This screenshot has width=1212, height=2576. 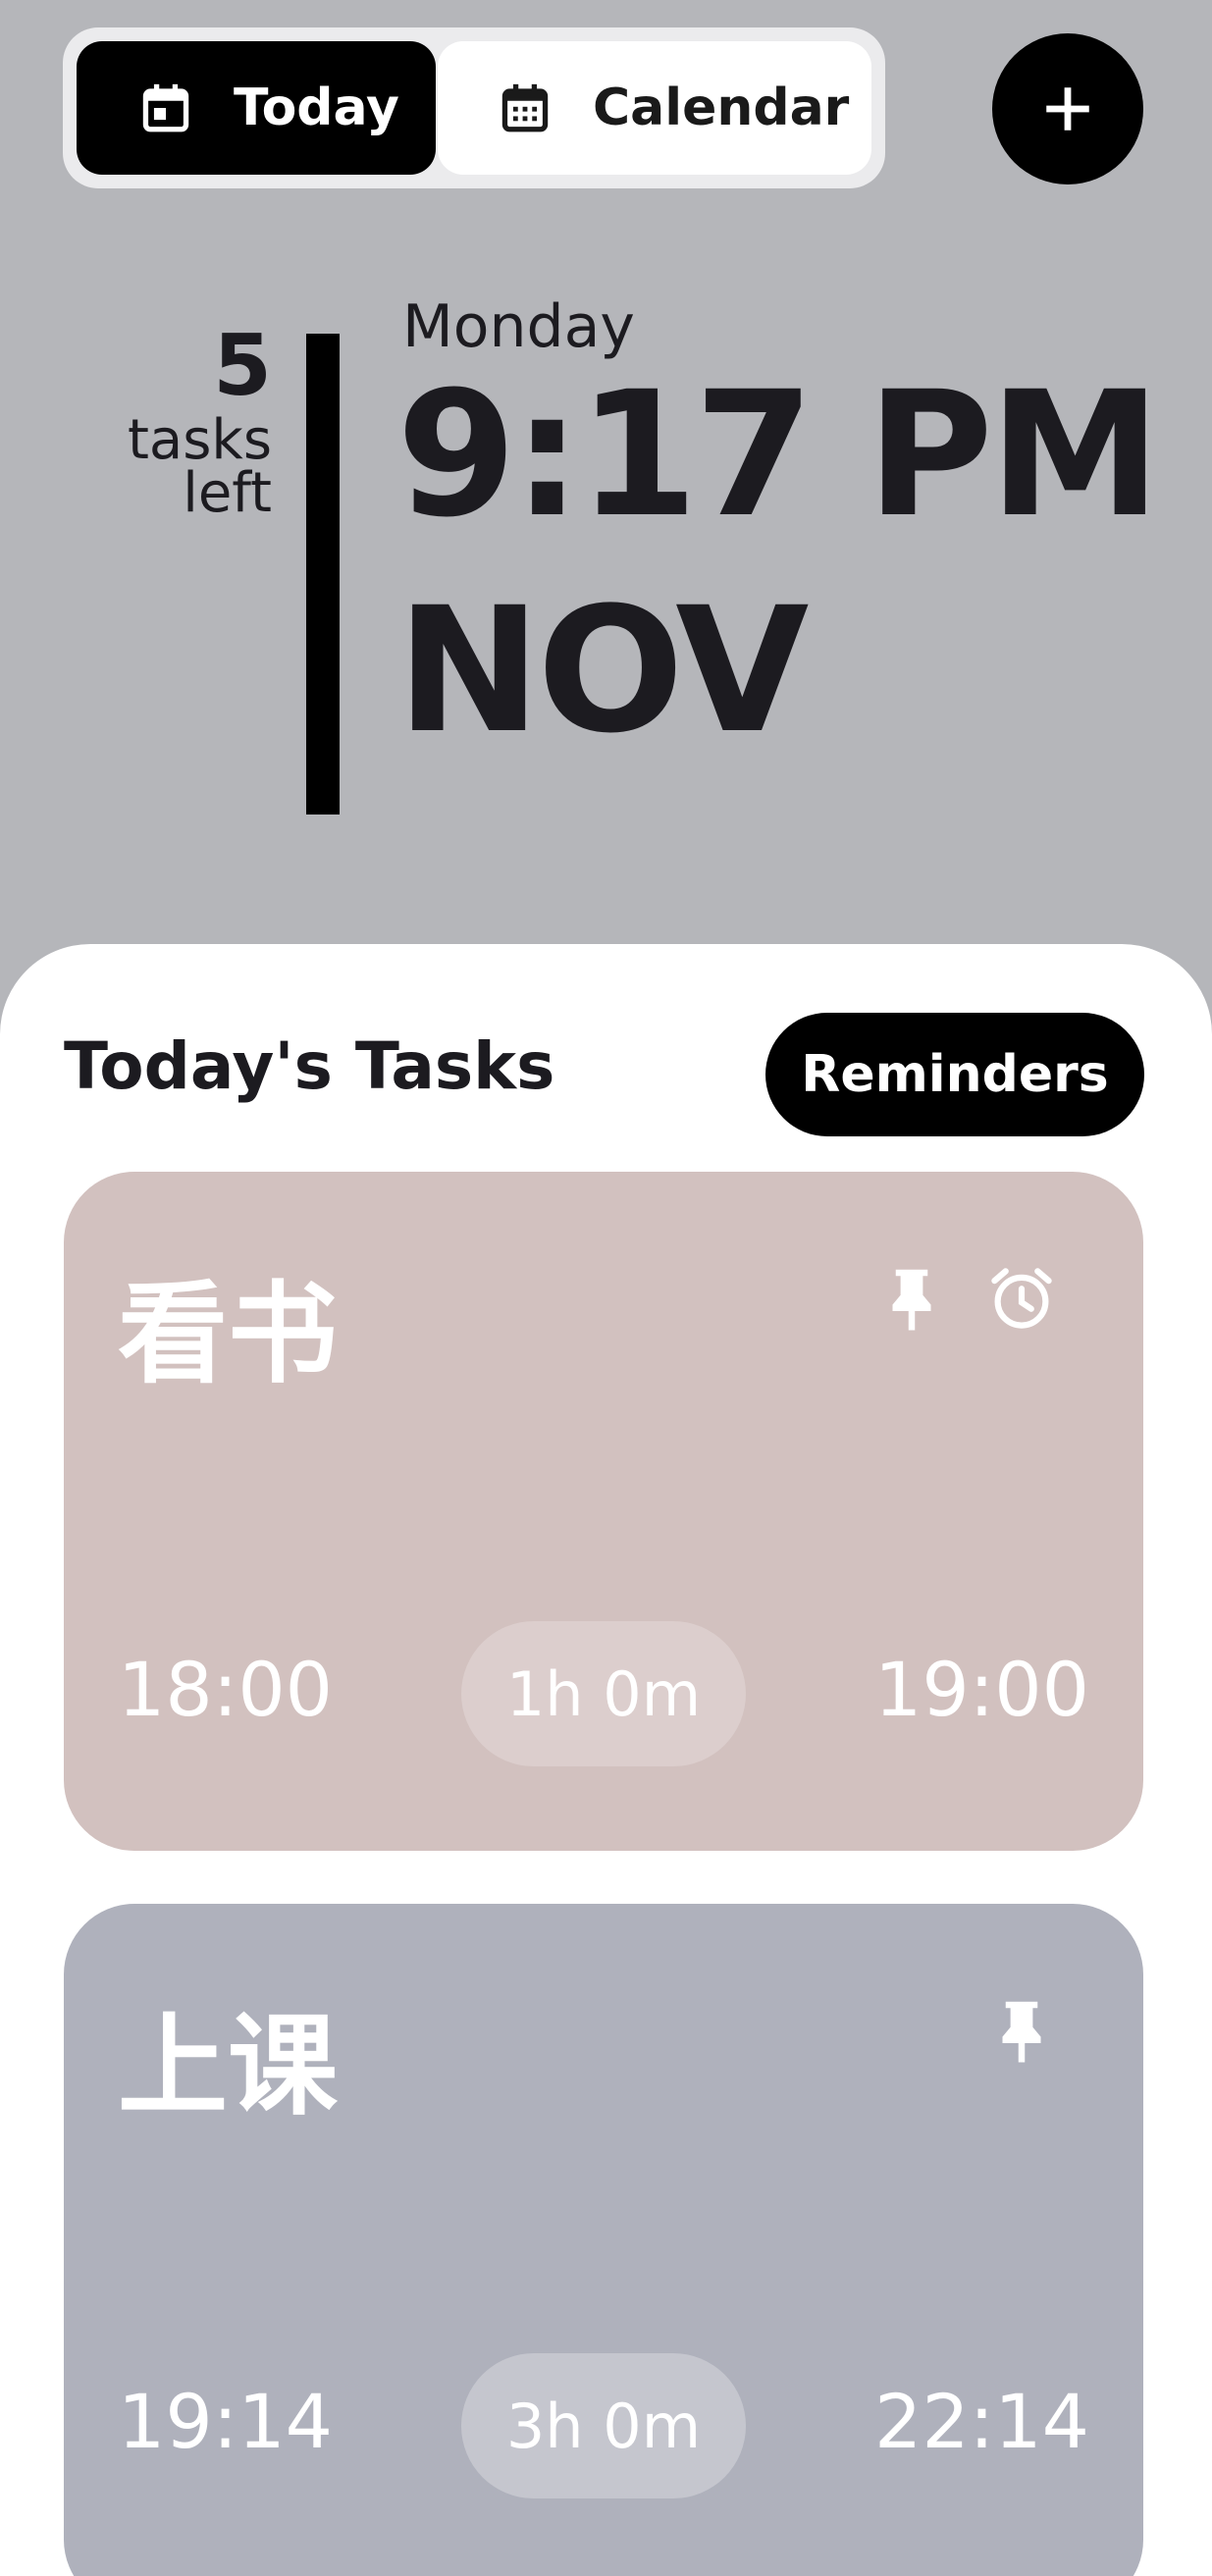 I want to click on tasks-left-counter: 5 tasks left, so click(x=200, y=421).